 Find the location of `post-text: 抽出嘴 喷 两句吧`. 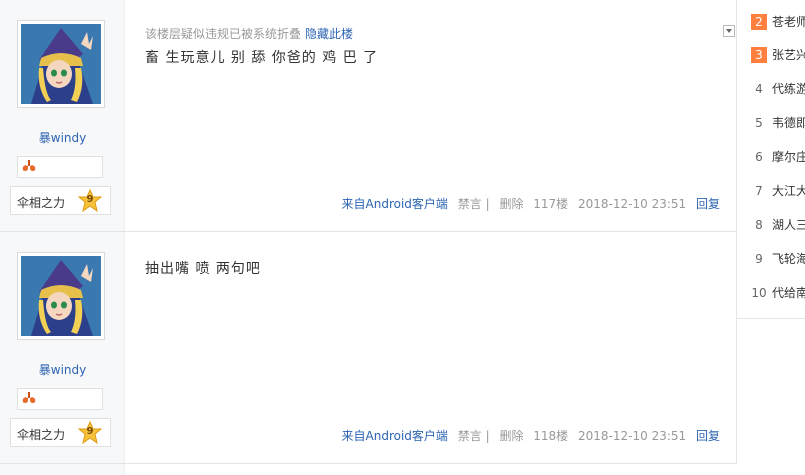

post-text: 抽出嘴 喷 两句吧 is located at coordinates (203, 269).